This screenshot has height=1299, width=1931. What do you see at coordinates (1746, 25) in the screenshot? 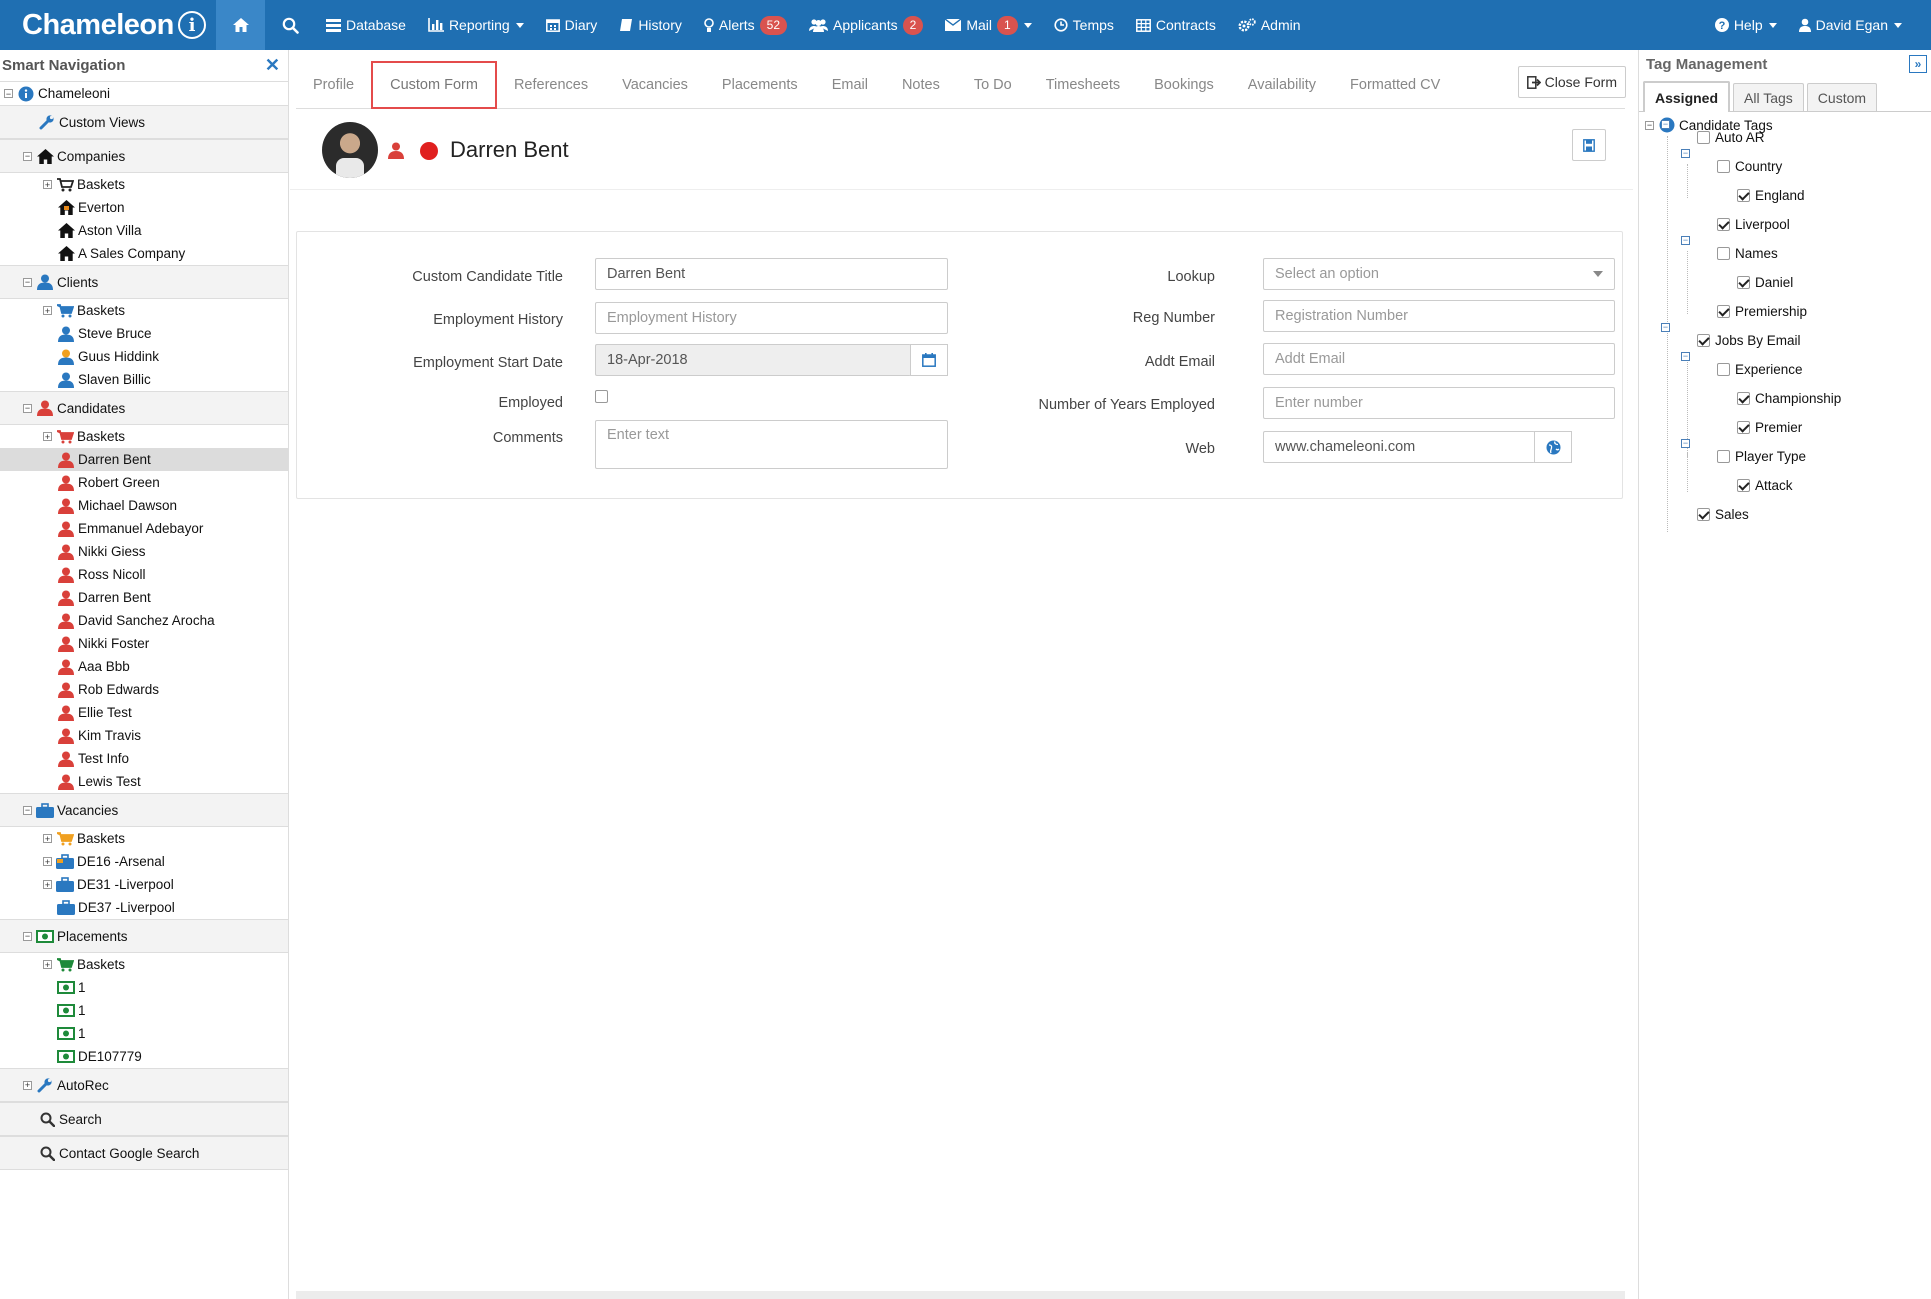
I see `nav-help: ? Help` at bounding box center [1746, 25].